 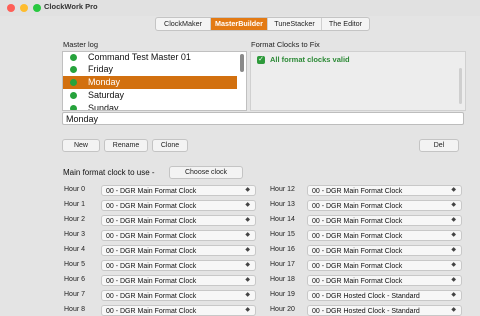 I want to click on list-item: Sunday, so click(x=150, y=106).